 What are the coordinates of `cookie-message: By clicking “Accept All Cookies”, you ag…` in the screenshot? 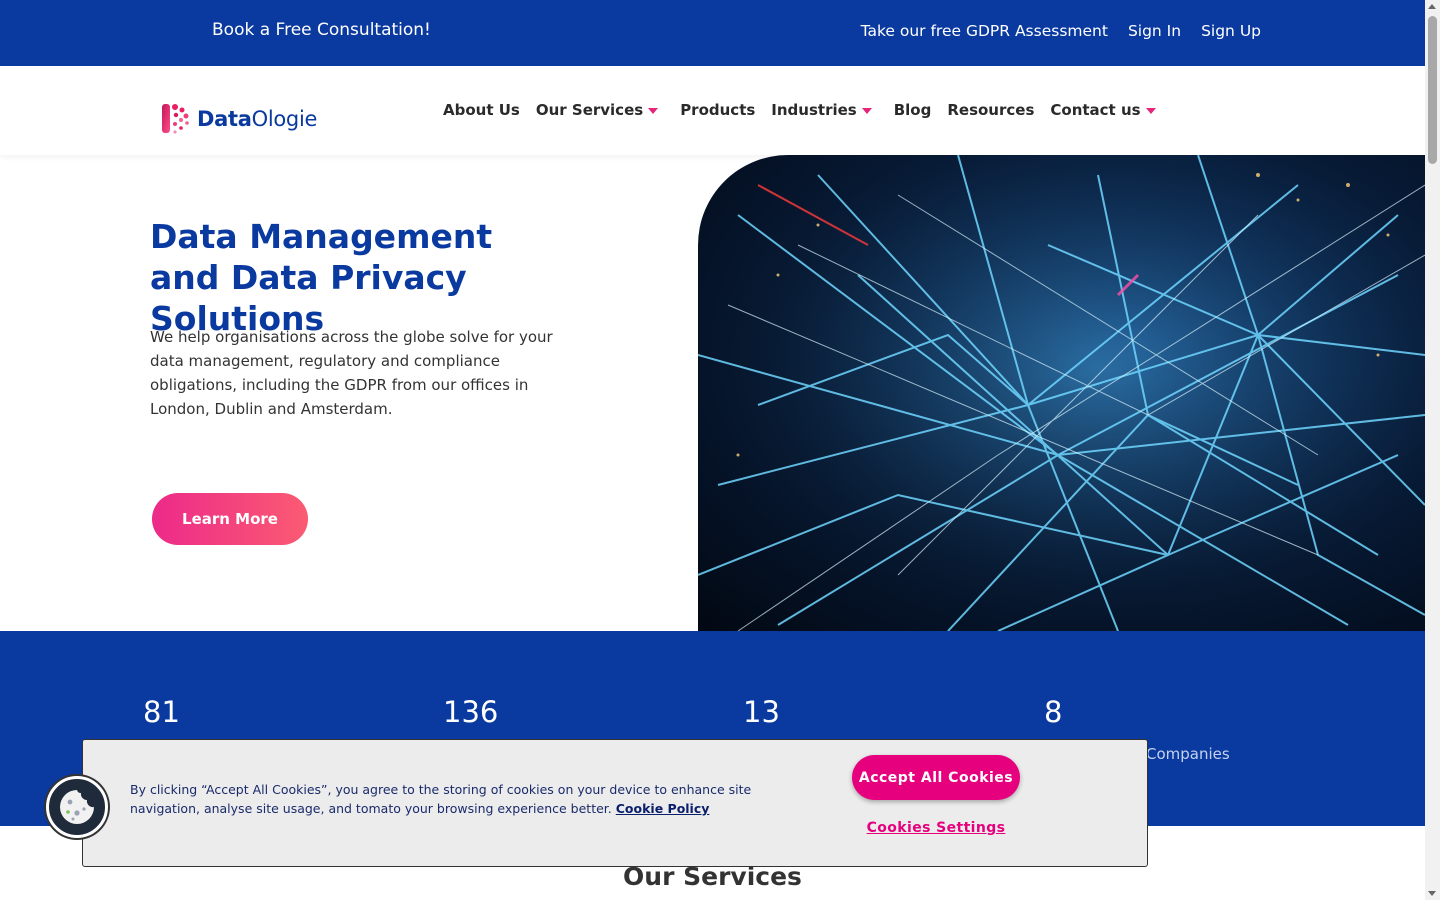 It's located at (441, 799).